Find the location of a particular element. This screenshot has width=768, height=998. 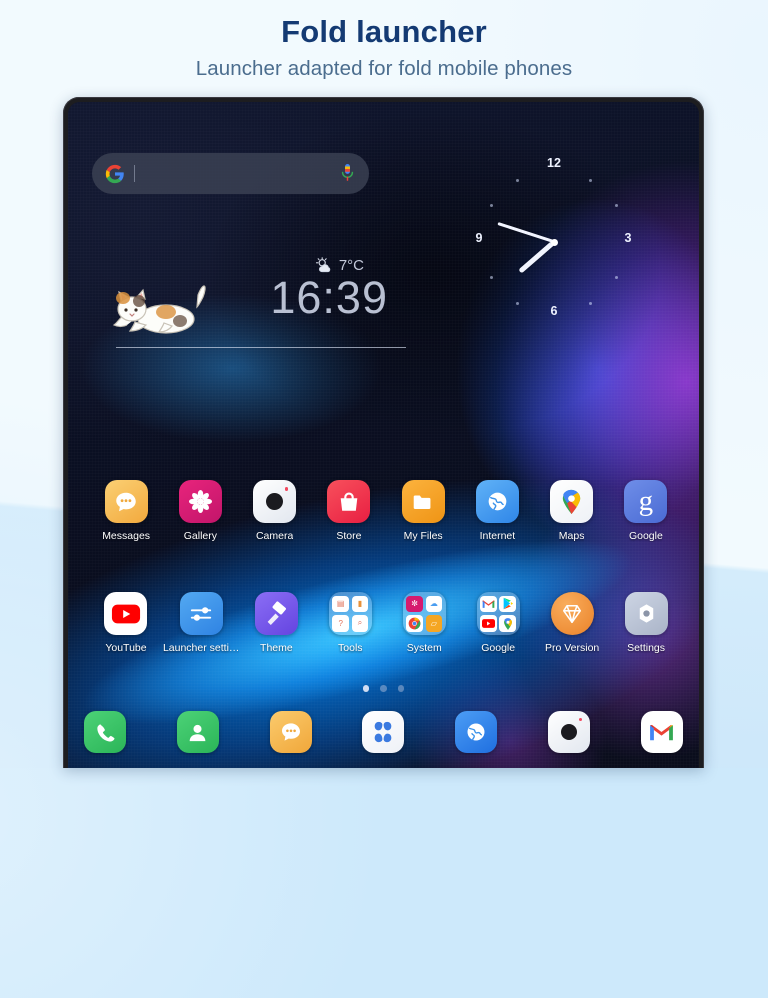

store-bag-icon is located at coordinates (349, 501).